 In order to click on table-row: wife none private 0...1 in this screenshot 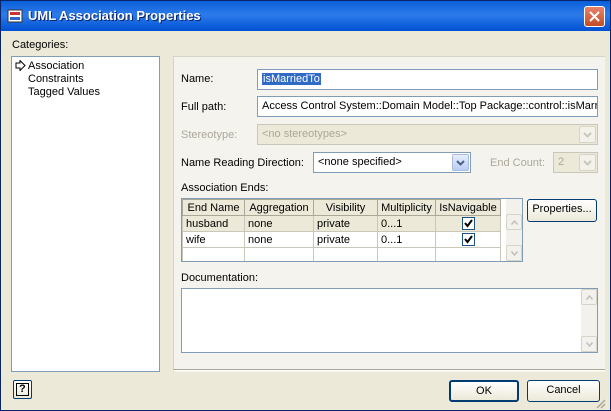, I will do `click(341, 239)`.